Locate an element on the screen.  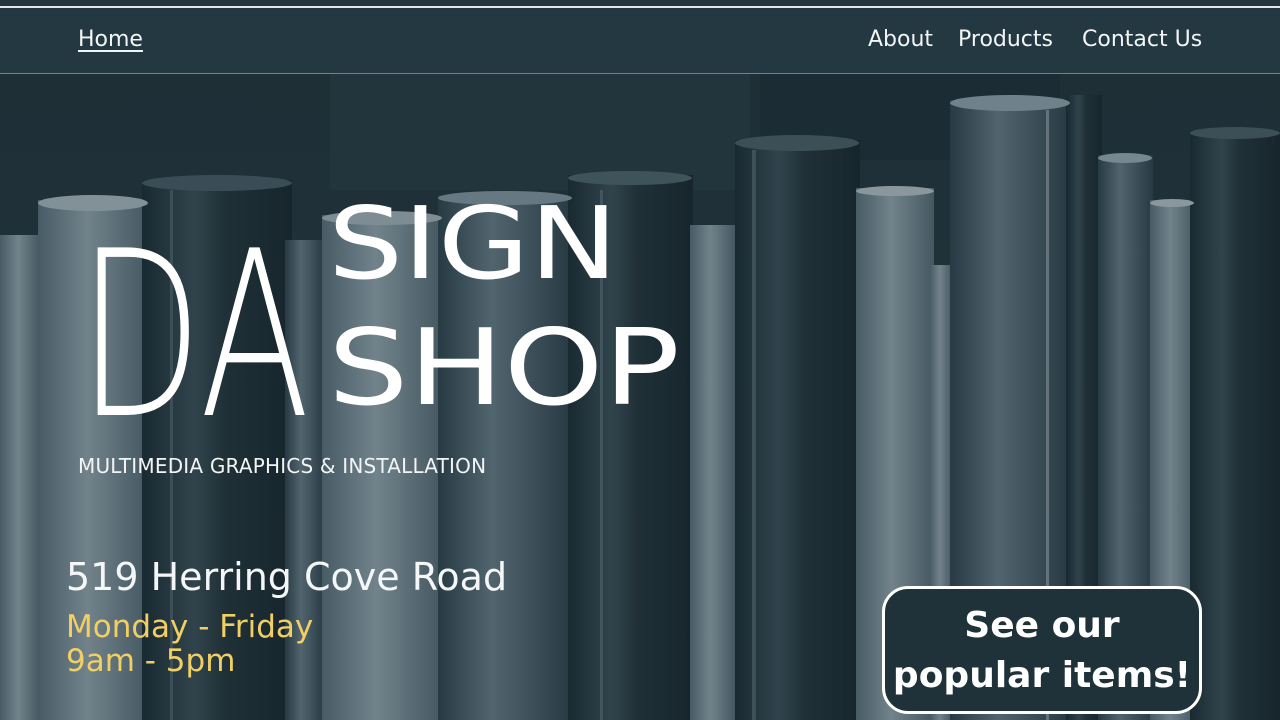
cta-line-2: popular items! is located at coordinates (1042, 675).